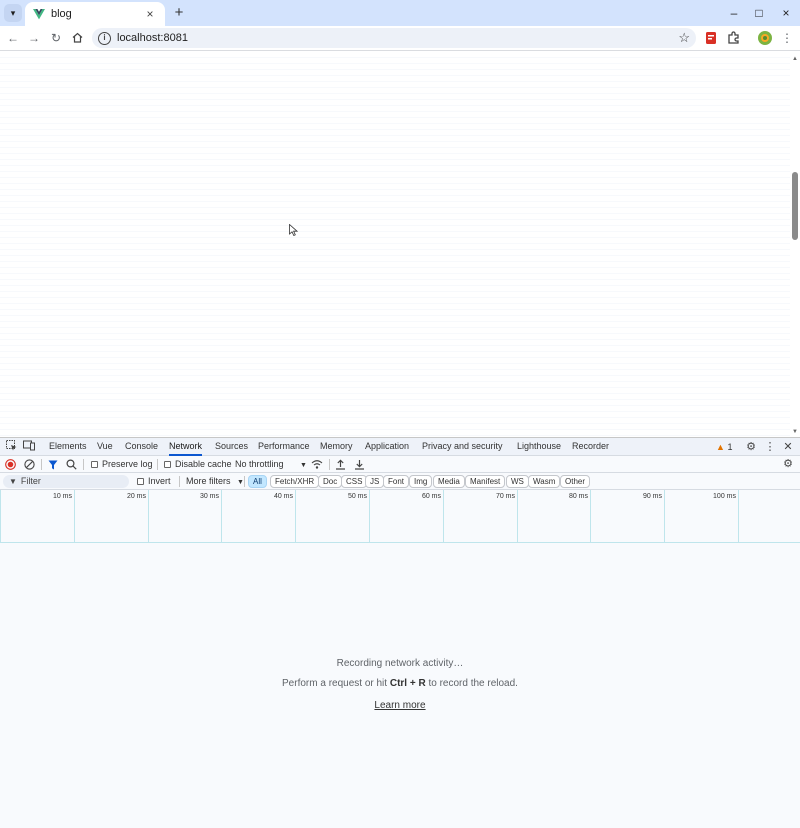 The image size is (800, 828). I want to click on filter-chip-other: Other, so click(575, 481).